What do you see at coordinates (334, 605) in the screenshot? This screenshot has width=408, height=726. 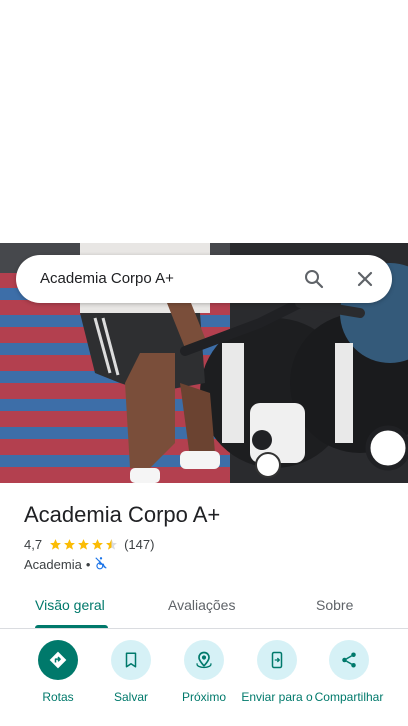 I see `tab-about: Sobre` at bounding box center [334, 605].